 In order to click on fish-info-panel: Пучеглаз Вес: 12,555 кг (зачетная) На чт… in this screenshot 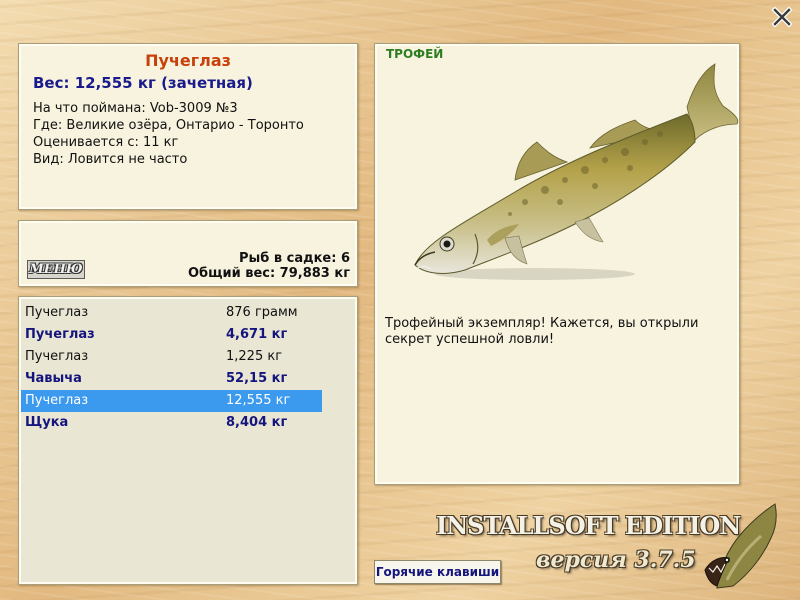, I will do `click(188, 126)`.